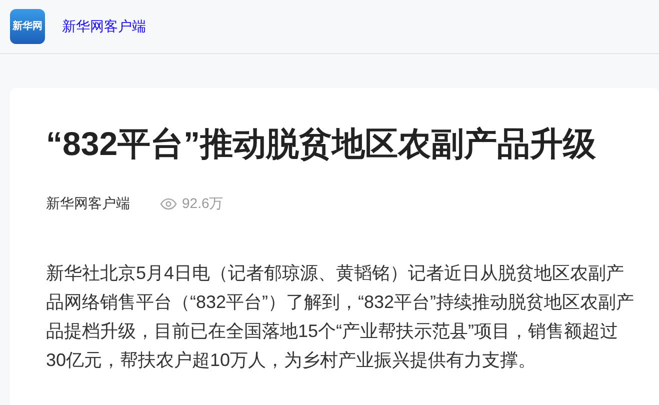 Image resolution: width=659 pixels, height=405 pixels. I want to click on article-source: 新华网客户端, so click(88, 203).